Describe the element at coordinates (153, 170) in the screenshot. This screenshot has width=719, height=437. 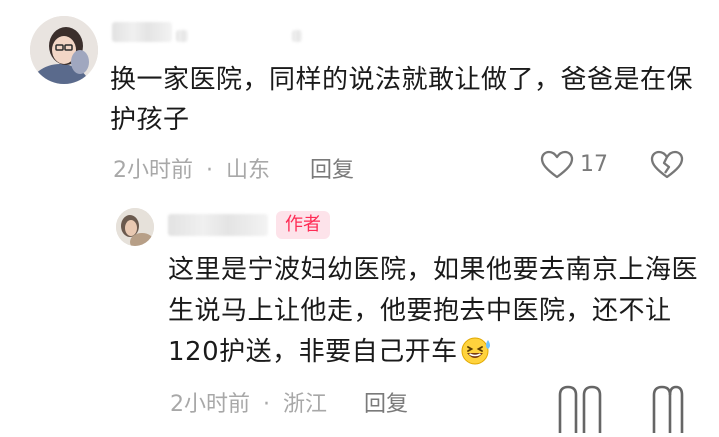
I see `comment-time: 2小时前` at that location.